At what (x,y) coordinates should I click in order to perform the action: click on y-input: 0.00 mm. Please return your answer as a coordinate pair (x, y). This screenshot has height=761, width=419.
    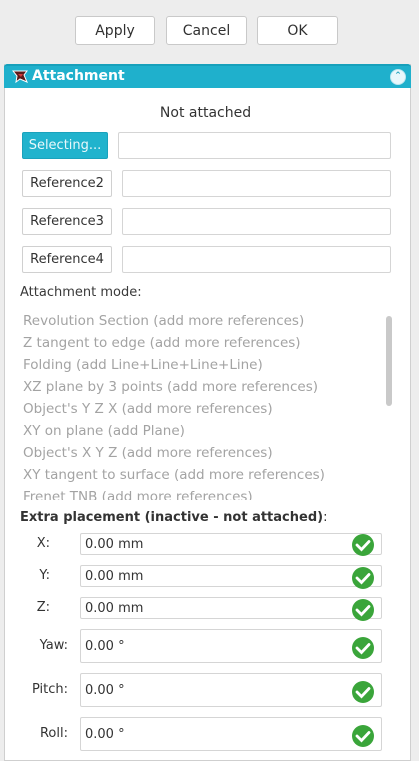
    Looking at the image, I should click on (231, 577).